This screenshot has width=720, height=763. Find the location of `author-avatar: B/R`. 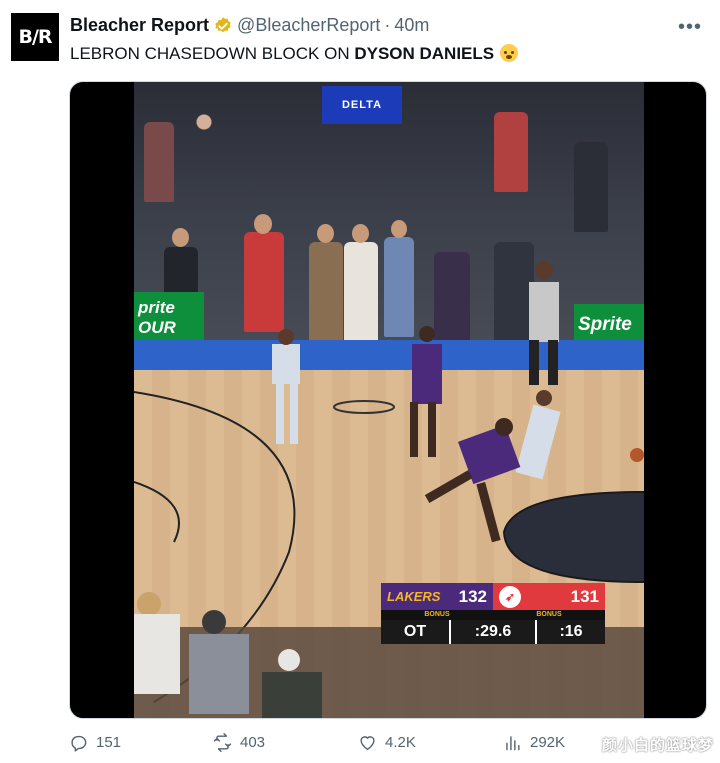

author-avatar: B/R is located at coordinates (35, 37).